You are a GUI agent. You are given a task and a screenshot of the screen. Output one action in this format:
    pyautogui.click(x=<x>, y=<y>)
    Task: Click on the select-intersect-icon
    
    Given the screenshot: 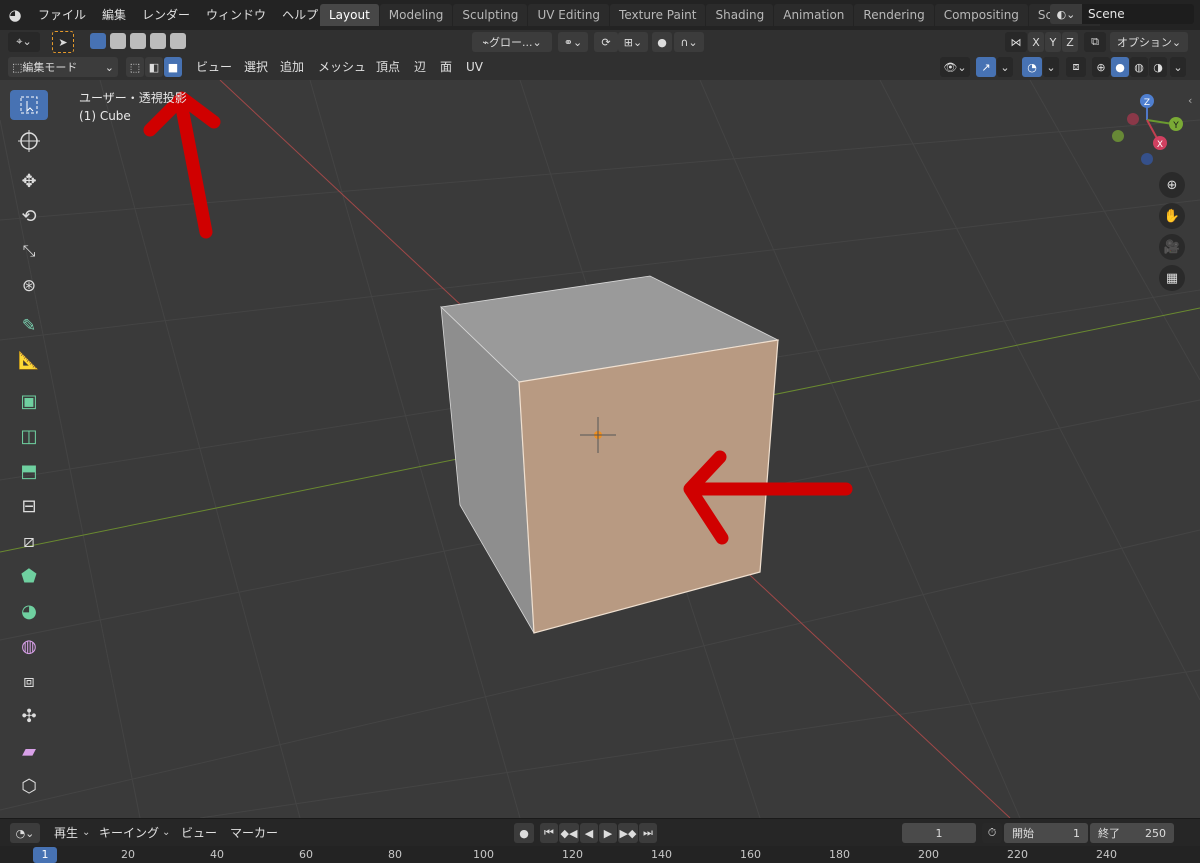 What is the action you would take?
    pyautogui.click(x=178, y=41)
    